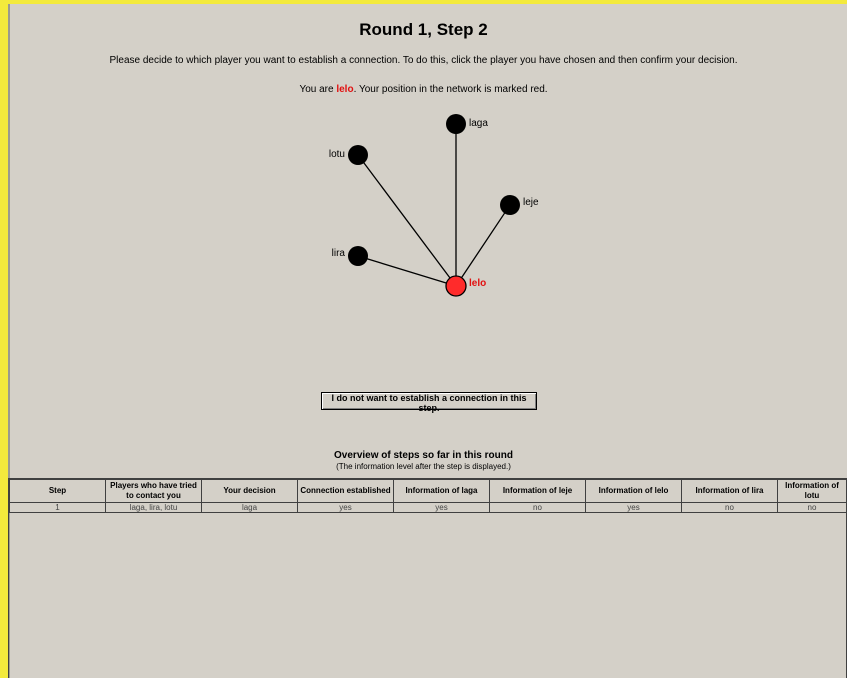  Describe the element at coordinates (153, 507) in the screenshot. I see `cell-players-tried: laga, lira, lotu` at that location.